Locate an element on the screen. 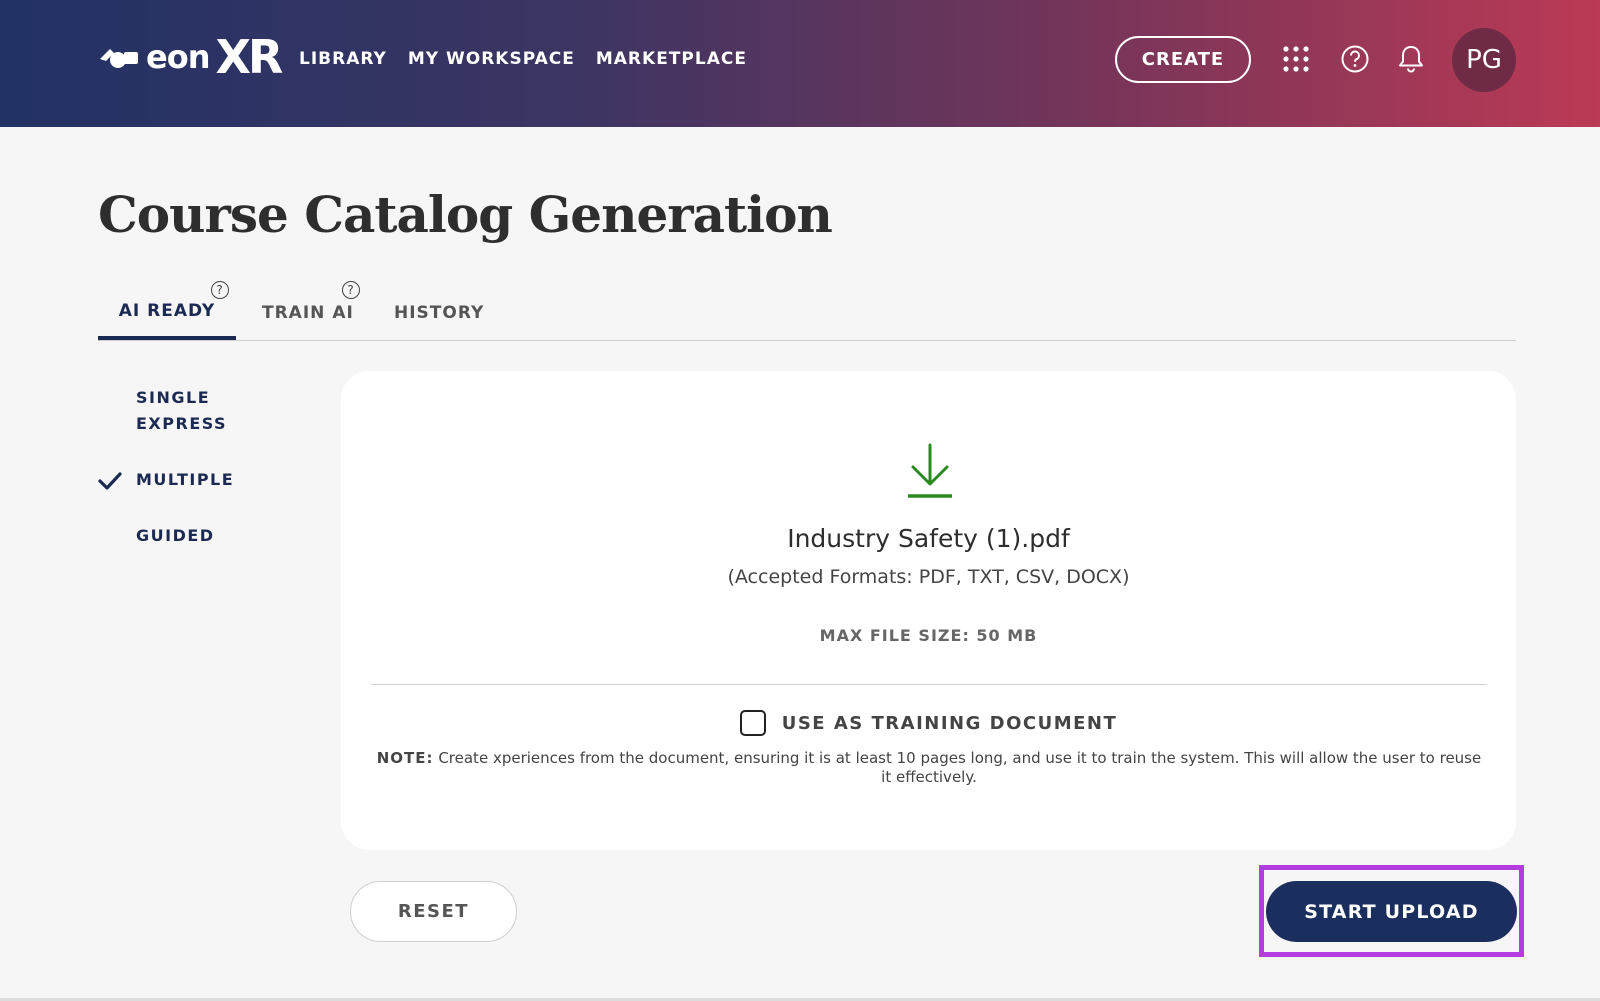  tab-ai-ready-label: AI READY is located at coordinates (167, 310).